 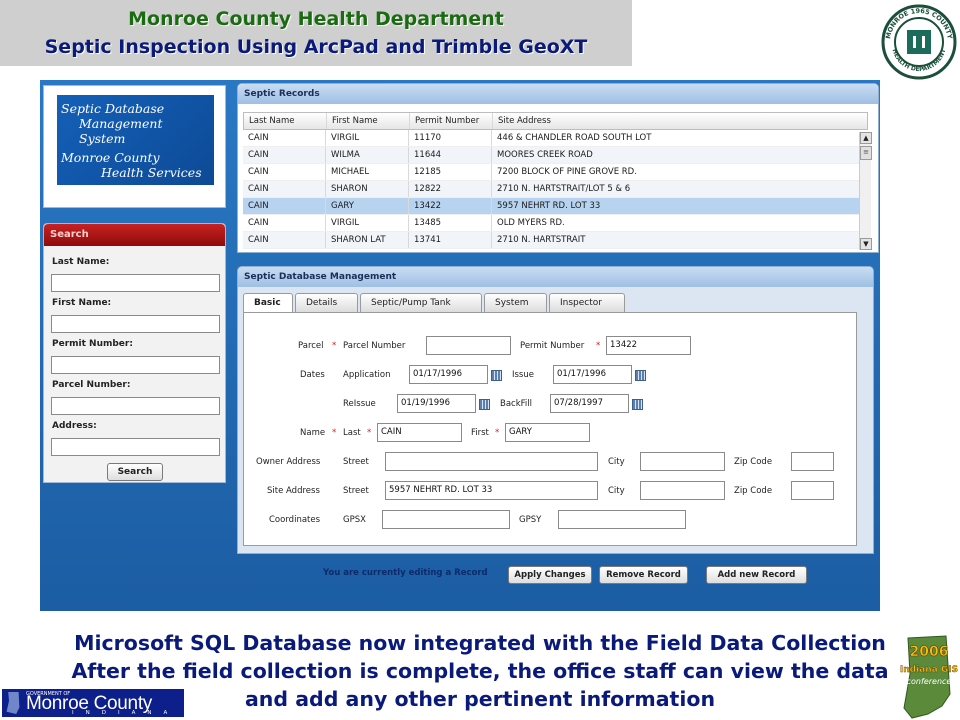 I want to click on cell-site-address: MOORES CREEK ROAD, so click(x=545, y=155).